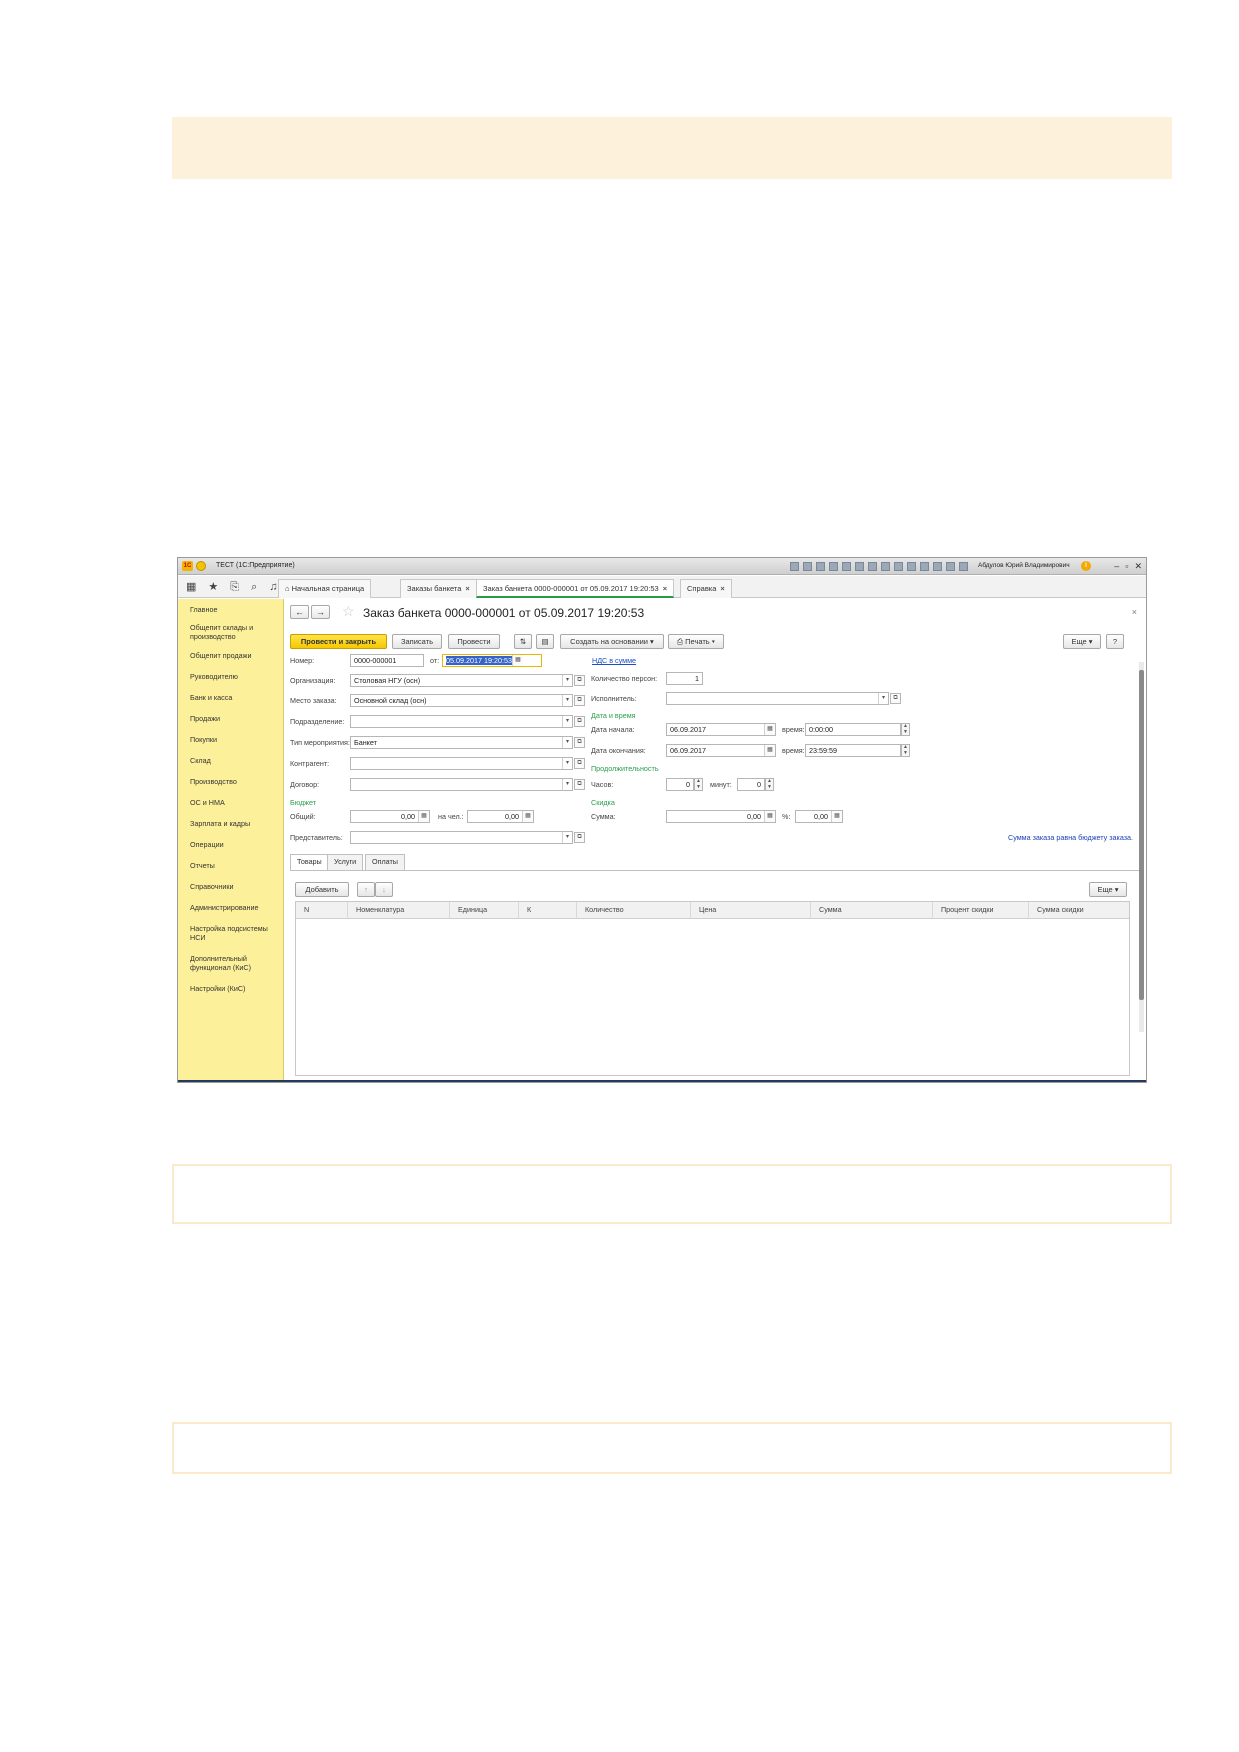  What do you see at coordinates (234, 587) in the screenshot?
I see `history-icon: ⎘` at bounding box center [234, 587].